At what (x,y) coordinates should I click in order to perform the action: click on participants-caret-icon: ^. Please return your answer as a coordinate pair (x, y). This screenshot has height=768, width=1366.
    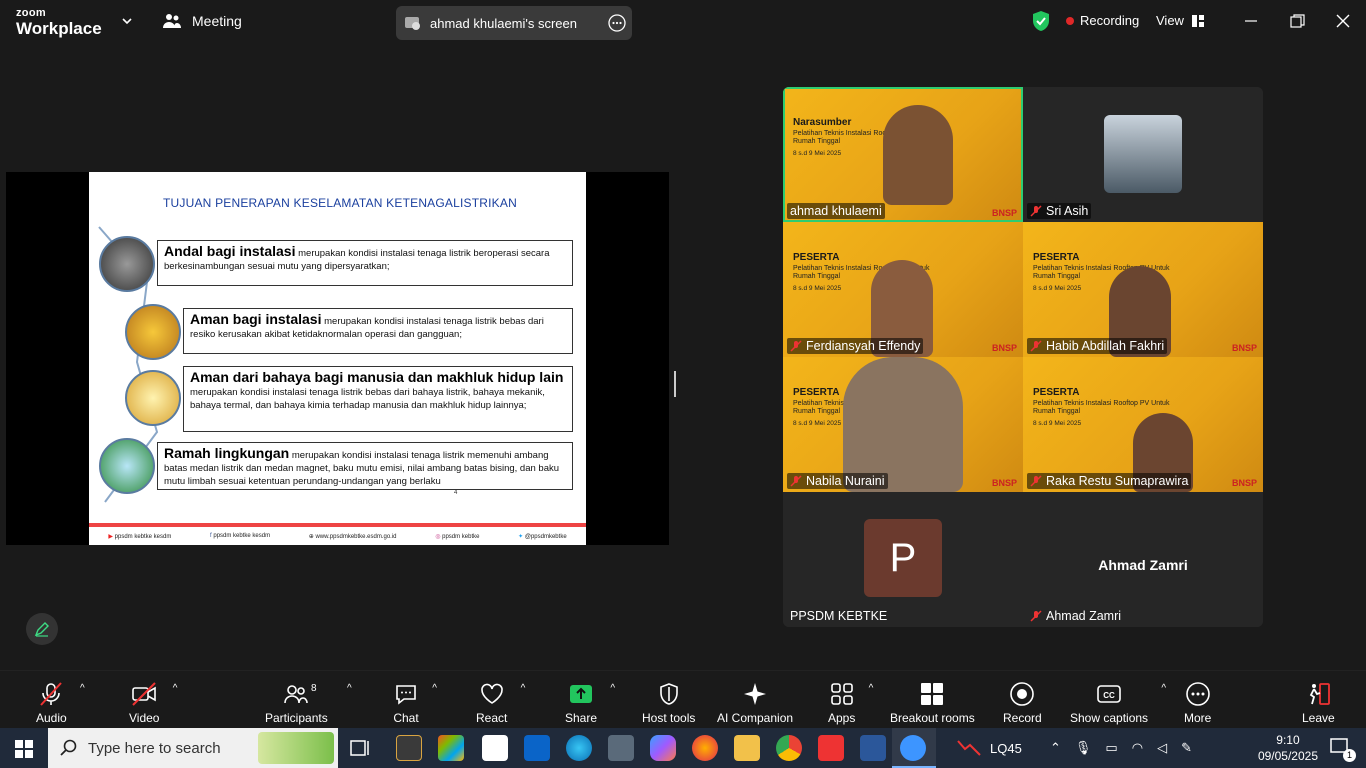
    Looking at the image, I should click on (349, 688).